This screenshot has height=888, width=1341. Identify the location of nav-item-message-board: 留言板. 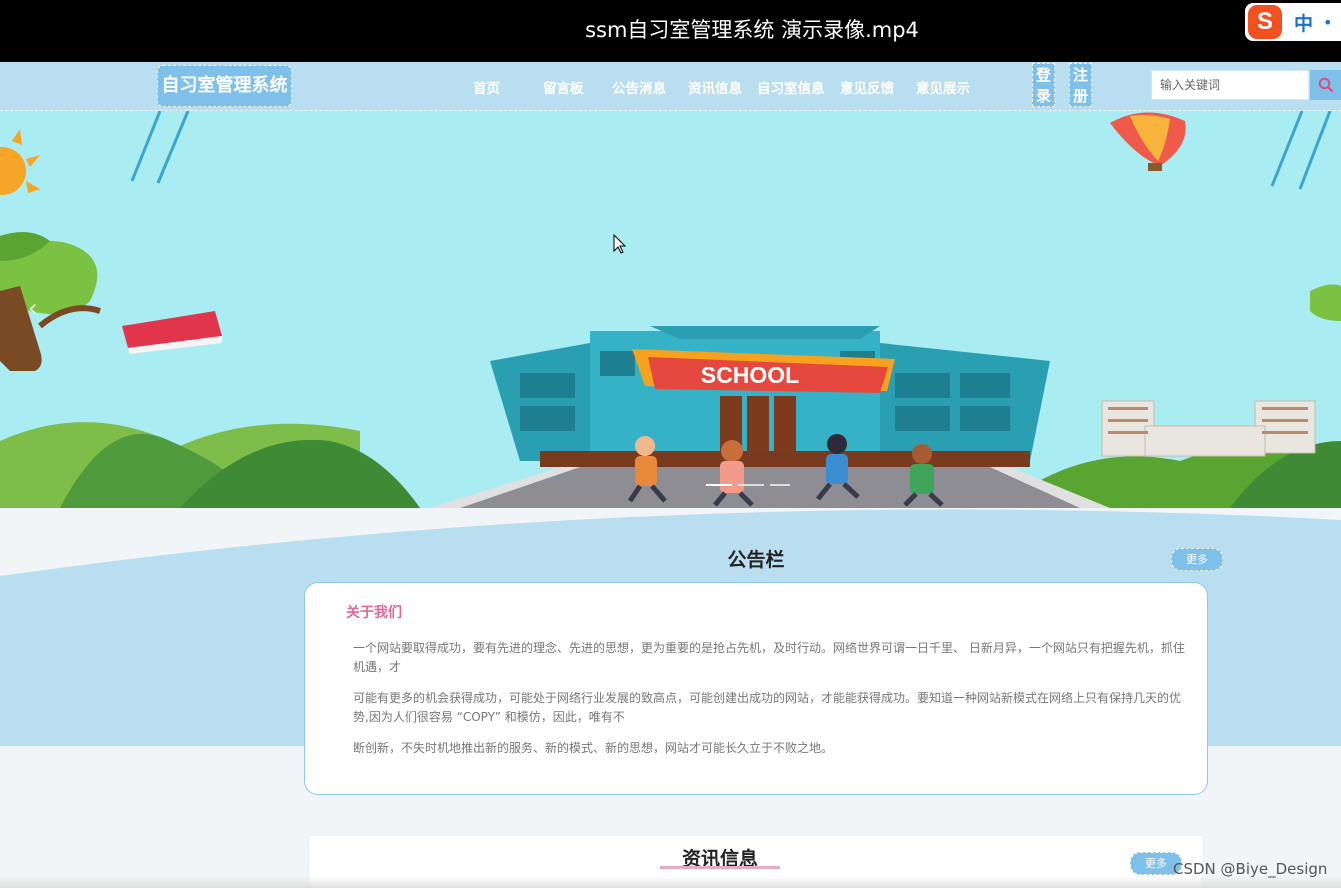
(563, 87).